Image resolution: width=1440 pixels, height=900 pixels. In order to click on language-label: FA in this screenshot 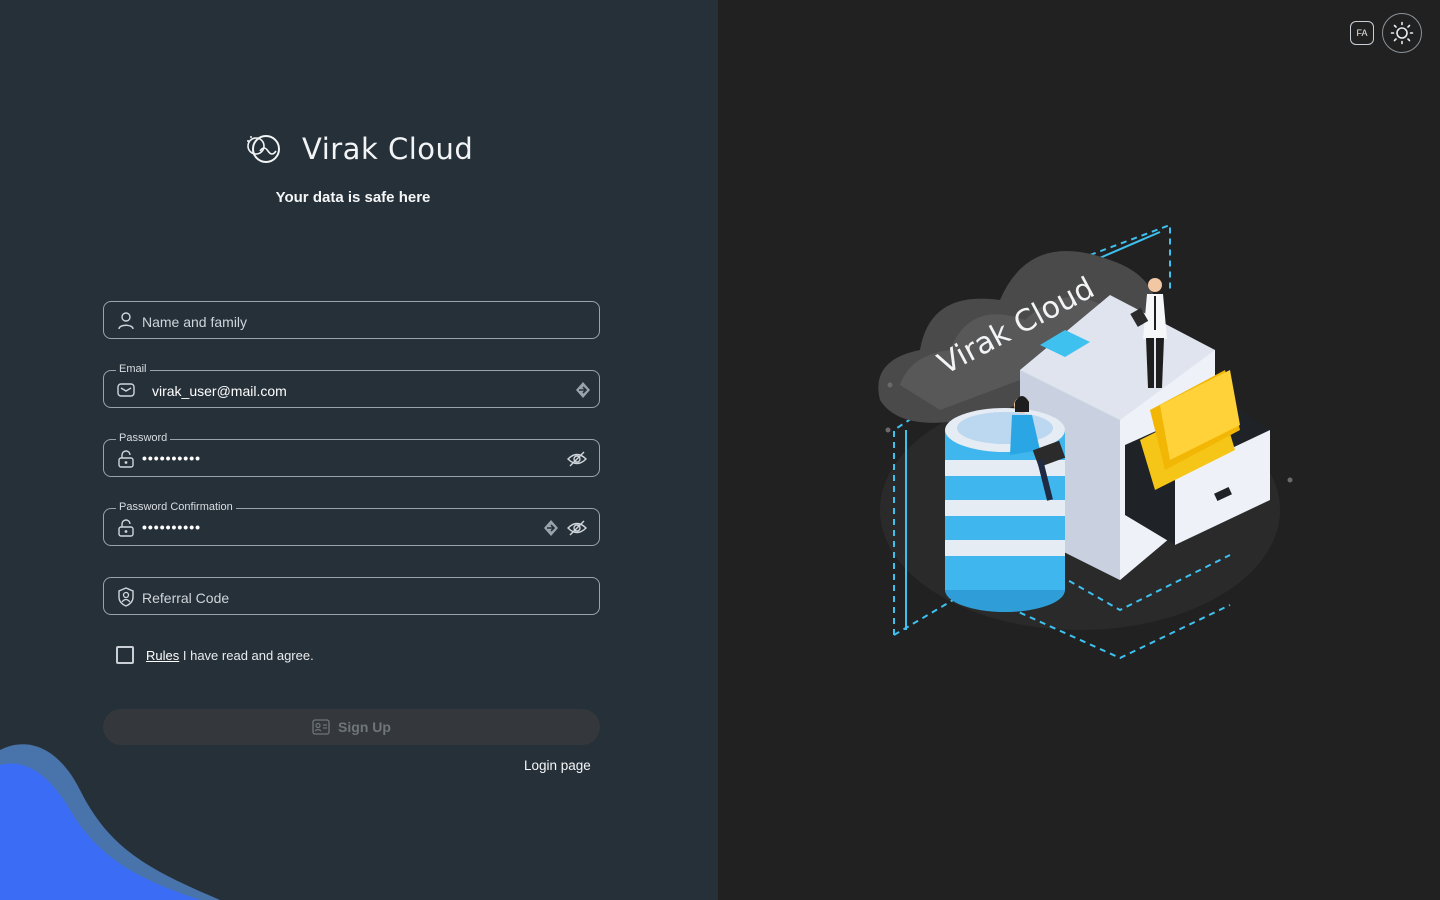, I will do `click(1362, 33)`.